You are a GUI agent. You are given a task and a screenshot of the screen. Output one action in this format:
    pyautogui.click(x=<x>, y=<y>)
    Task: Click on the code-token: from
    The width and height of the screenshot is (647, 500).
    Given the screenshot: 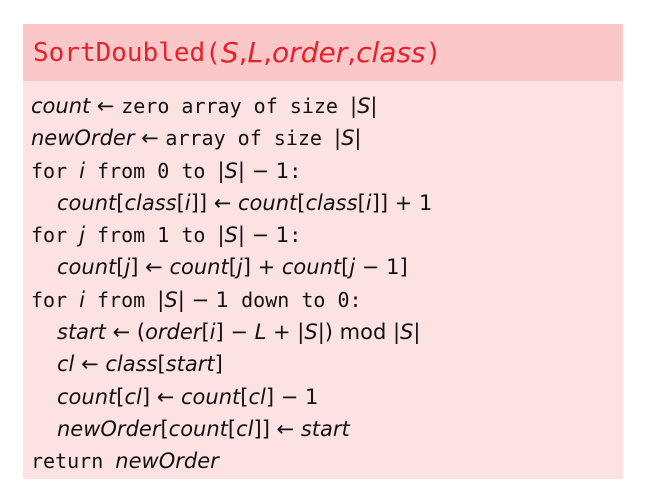 What is the action you would take?
    pyautogui.click(x=121, y=299)
    